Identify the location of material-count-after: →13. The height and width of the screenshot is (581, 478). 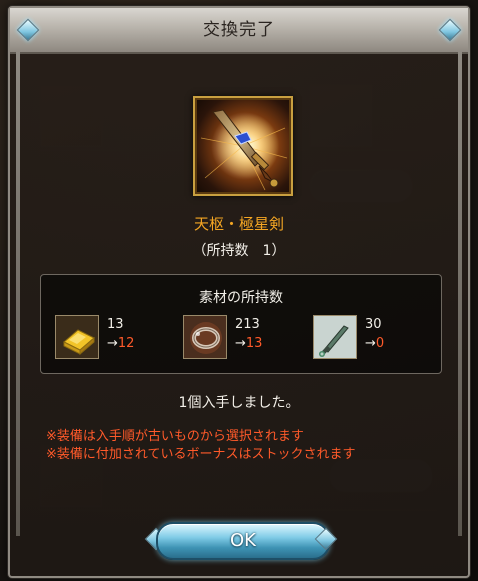
(248, 343).